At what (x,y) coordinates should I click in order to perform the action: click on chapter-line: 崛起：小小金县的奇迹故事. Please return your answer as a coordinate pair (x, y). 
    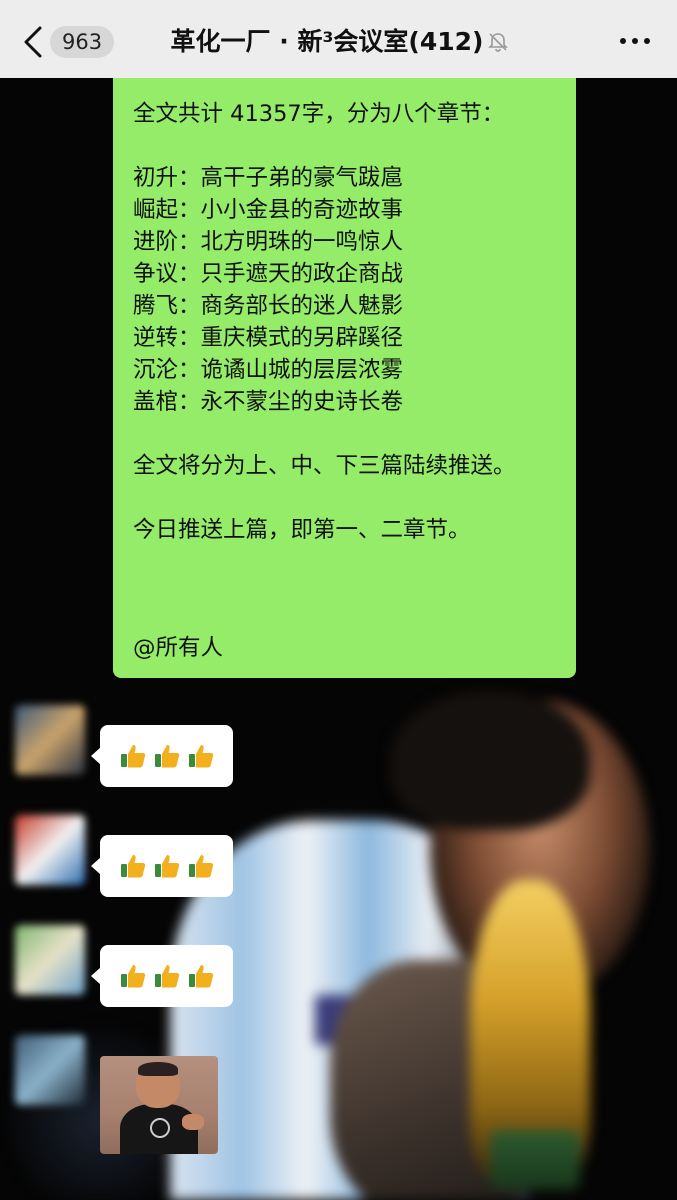
    Looking at the image, I should click on (268, 210).